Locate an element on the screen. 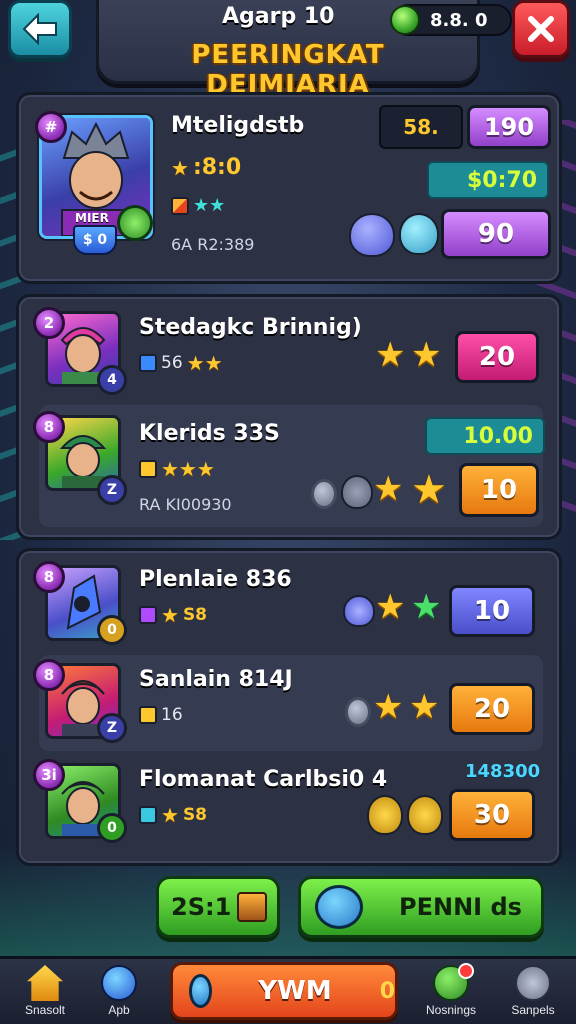 This screenshot has width=576, height=1024. avatar-tag: MIER is located at coordinates (92, 218).